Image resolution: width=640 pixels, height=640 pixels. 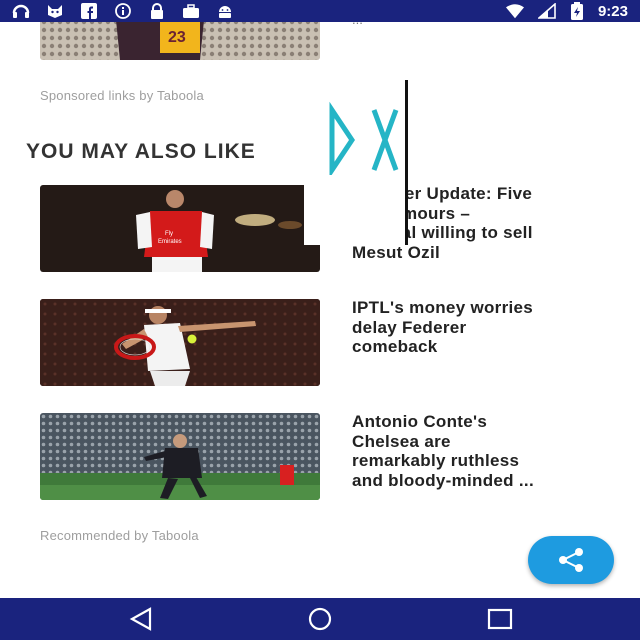 I want to click on svg-text: Emirates, so click(x=170, y=242).